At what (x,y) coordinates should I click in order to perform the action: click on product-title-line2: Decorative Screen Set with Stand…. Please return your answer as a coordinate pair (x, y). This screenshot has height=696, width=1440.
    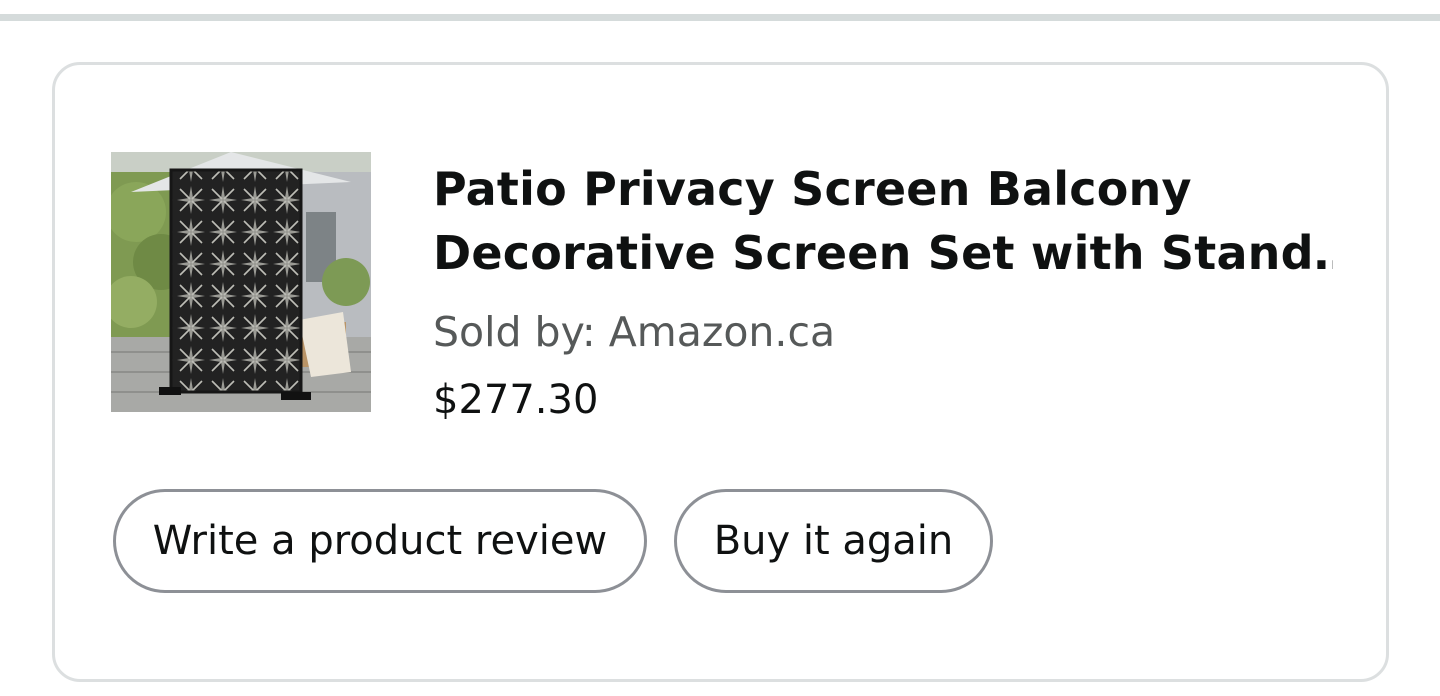
    Looking at the image, I should click on (883, 253).